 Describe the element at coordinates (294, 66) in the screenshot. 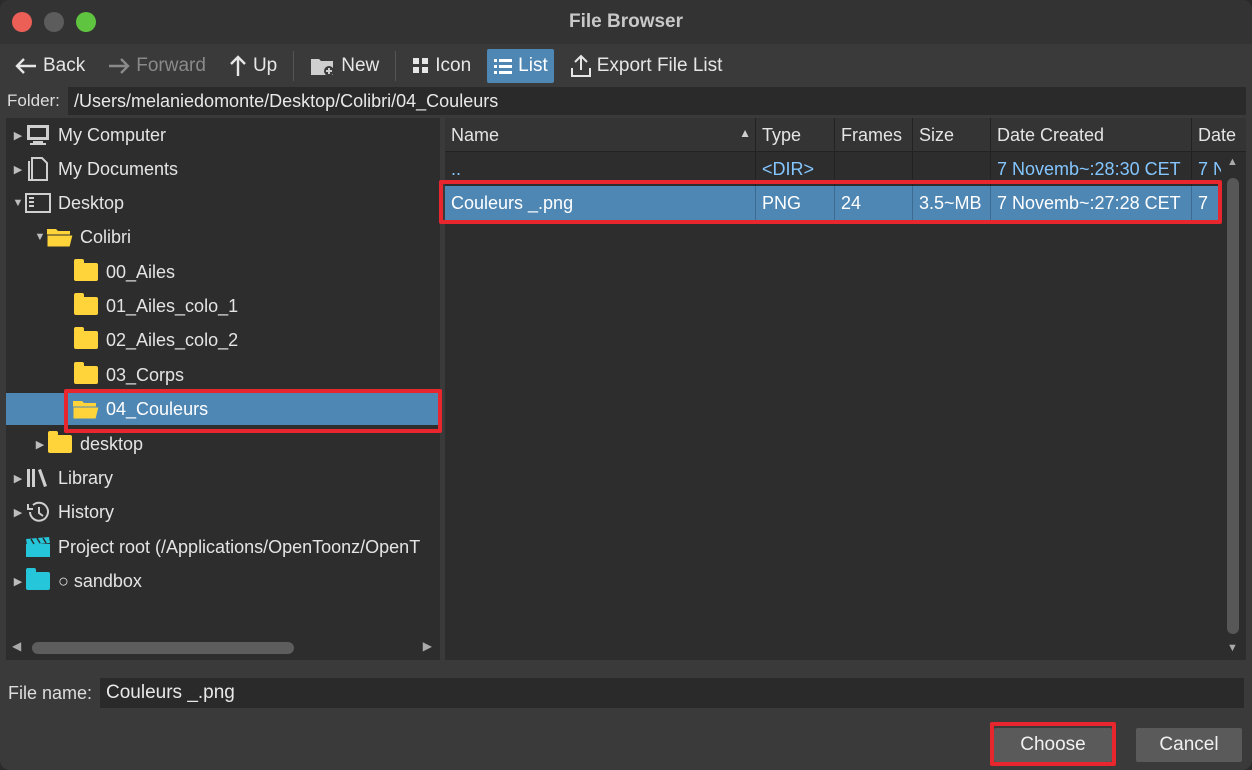

I see `toolbar-separator` at that location.